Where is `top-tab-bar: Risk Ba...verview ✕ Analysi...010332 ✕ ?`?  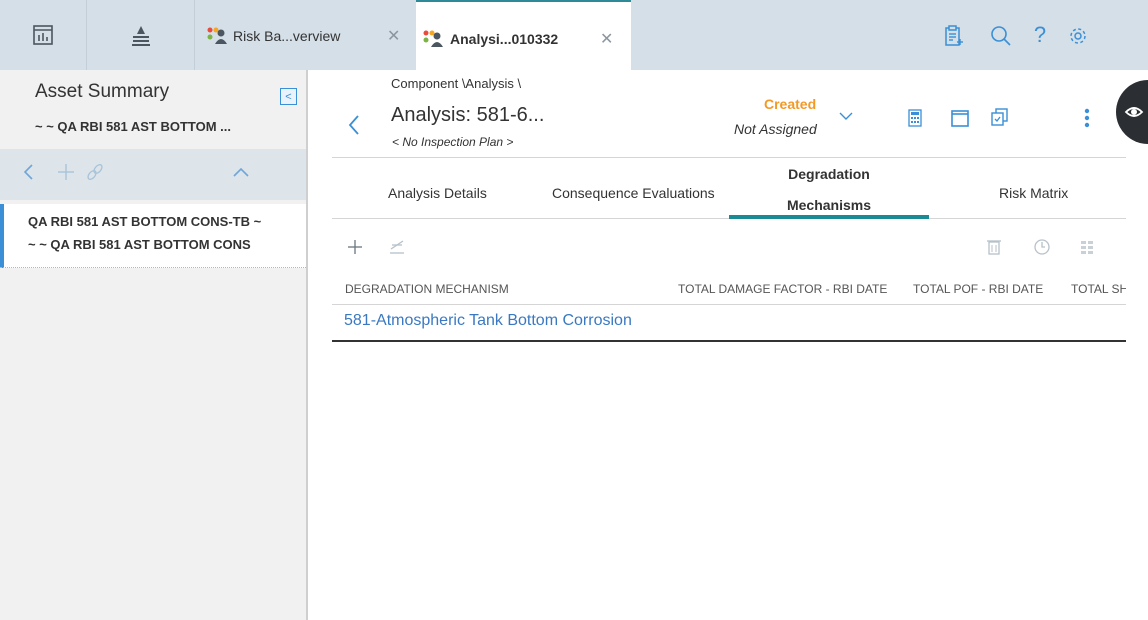
top-tab-bar: Risk Ba...verview ✕ Analysi...010332 ✕ ? is located at coordinates (574, 35).